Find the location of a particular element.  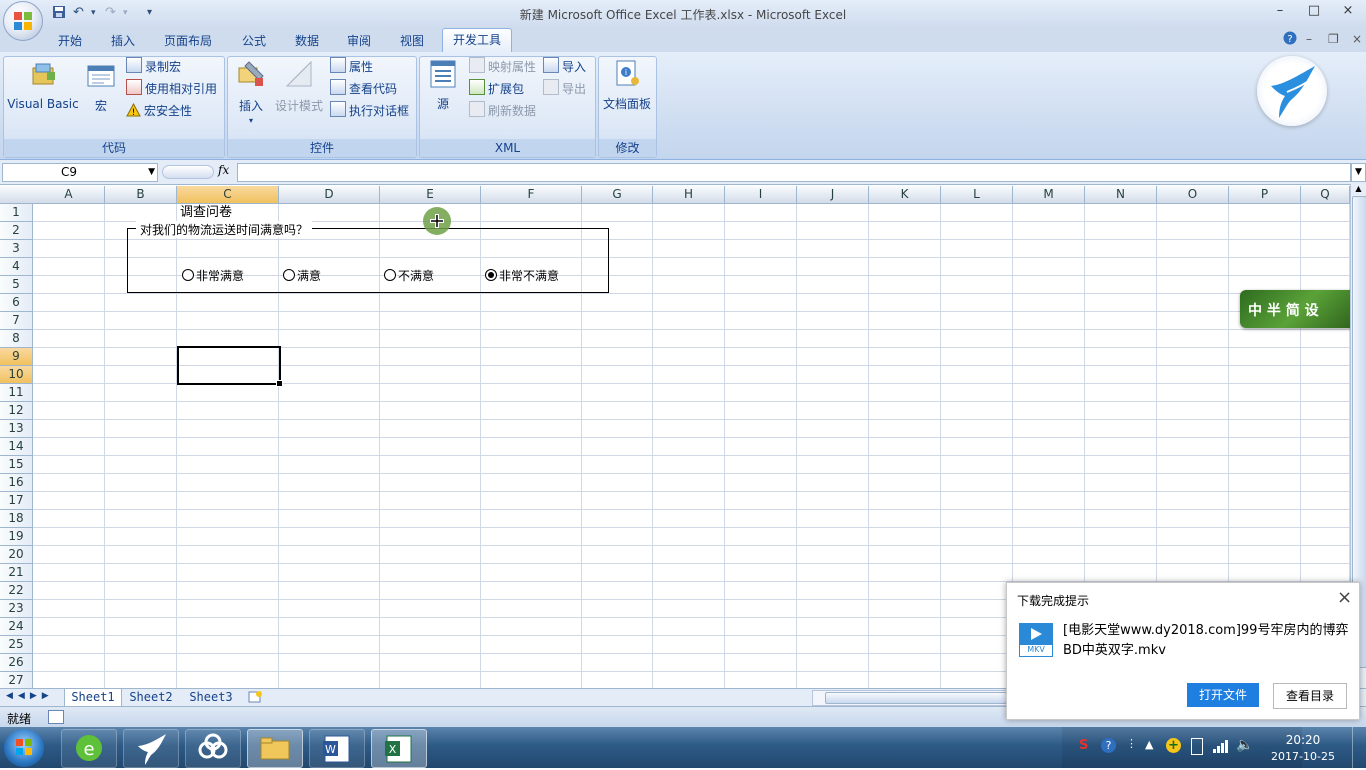

macro-record-status-icon is located at coordinates (56, 717).